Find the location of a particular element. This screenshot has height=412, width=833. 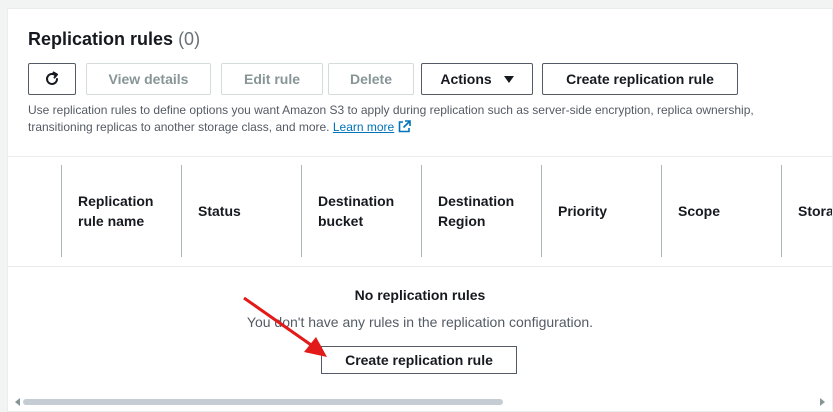

annotation-overlay is located at coordinates (285, 326).